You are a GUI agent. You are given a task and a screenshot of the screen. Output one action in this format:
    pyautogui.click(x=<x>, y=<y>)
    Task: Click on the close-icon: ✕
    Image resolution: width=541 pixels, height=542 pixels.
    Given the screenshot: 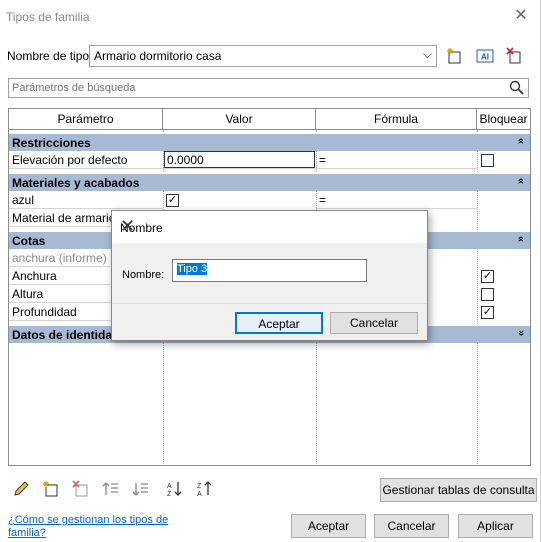 What is the action you would take?
    pyautogui.click(x=521, y=16)
    